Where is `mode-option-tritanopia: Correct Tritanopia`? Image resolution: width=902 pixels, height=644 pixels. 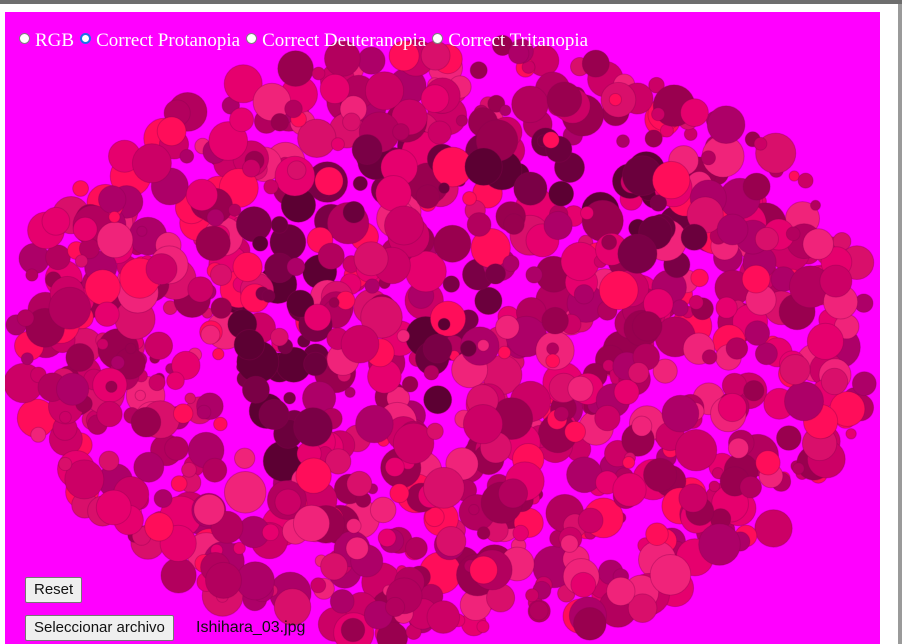
mode-option-tritanopia: Correct Tritanopia is located at coordinates (510, 41).